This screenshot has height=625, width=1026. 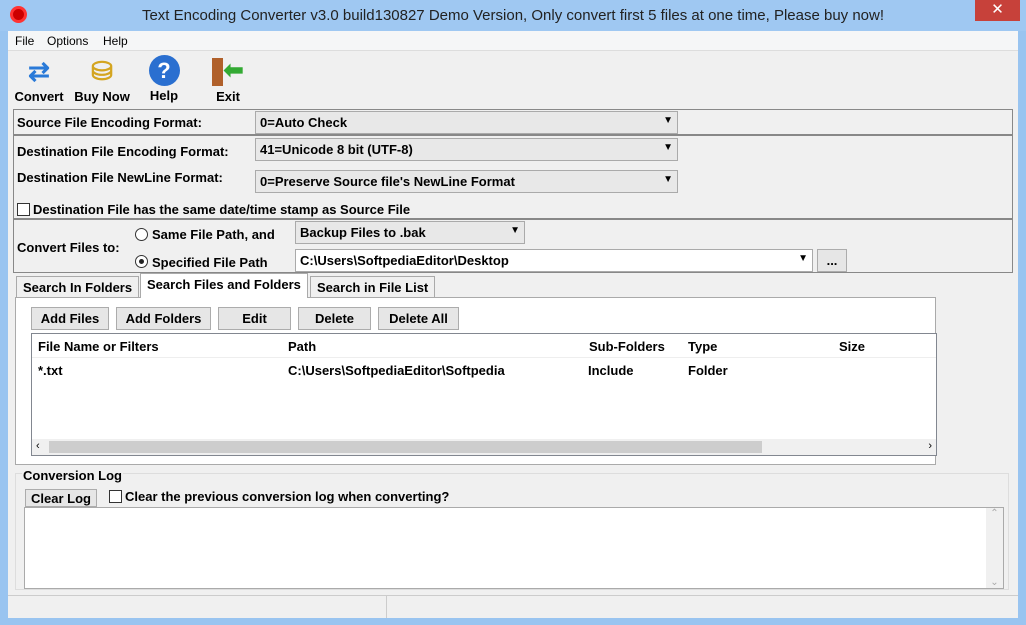 What do you see at coordinates (210, 262) in the screenshot?
I see `specified-path-label: Specified File Path` at bounding box center [210, 262].